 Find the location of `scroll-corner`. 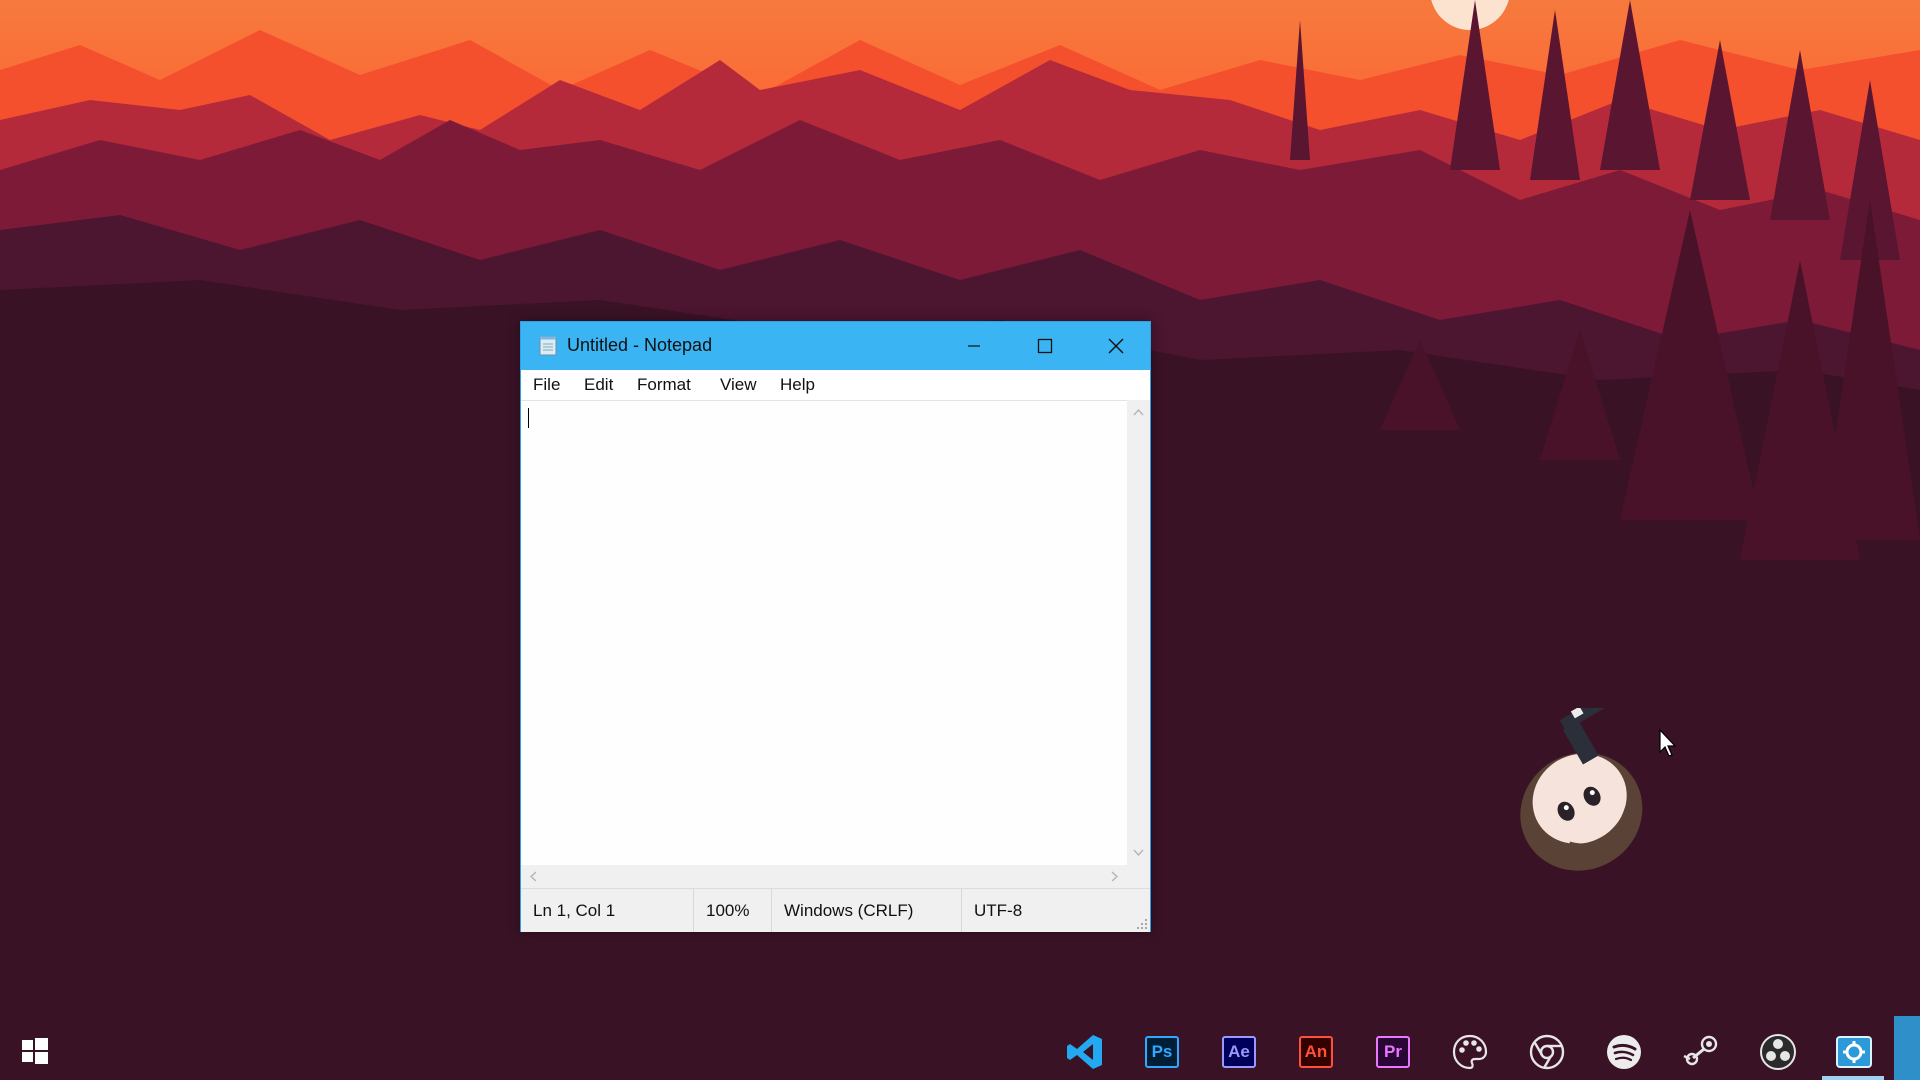

scroll-corner is located at coordinates (1138, 876).